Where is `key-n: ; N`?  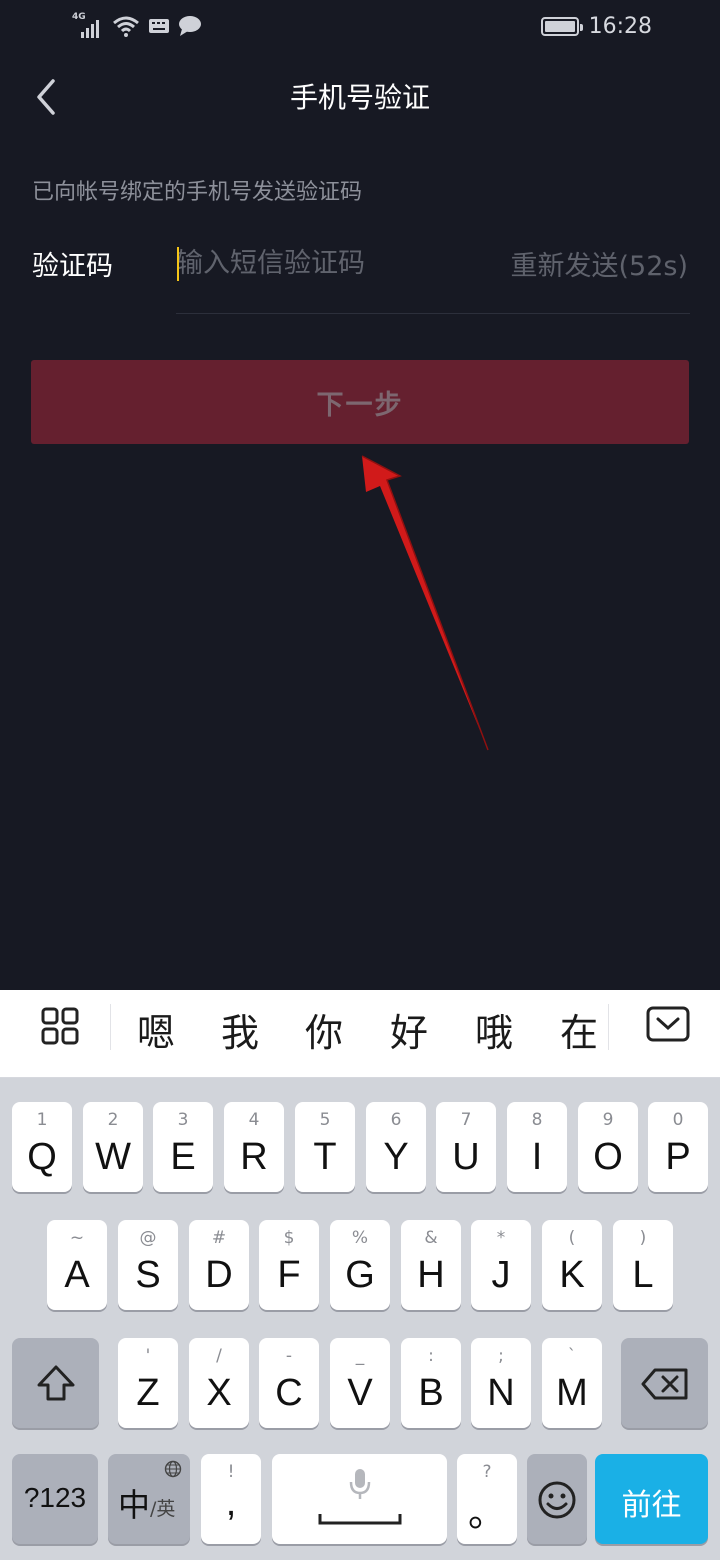
key-n: ; N is located at coordinates (501, 1383).